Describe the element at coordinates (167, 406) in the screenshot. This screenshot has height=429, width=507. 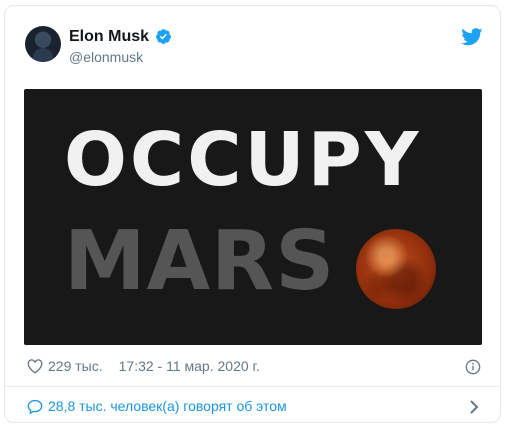
I see `conversation-text: 28,8 тыс. человек(а) говорят об этом` at that location.